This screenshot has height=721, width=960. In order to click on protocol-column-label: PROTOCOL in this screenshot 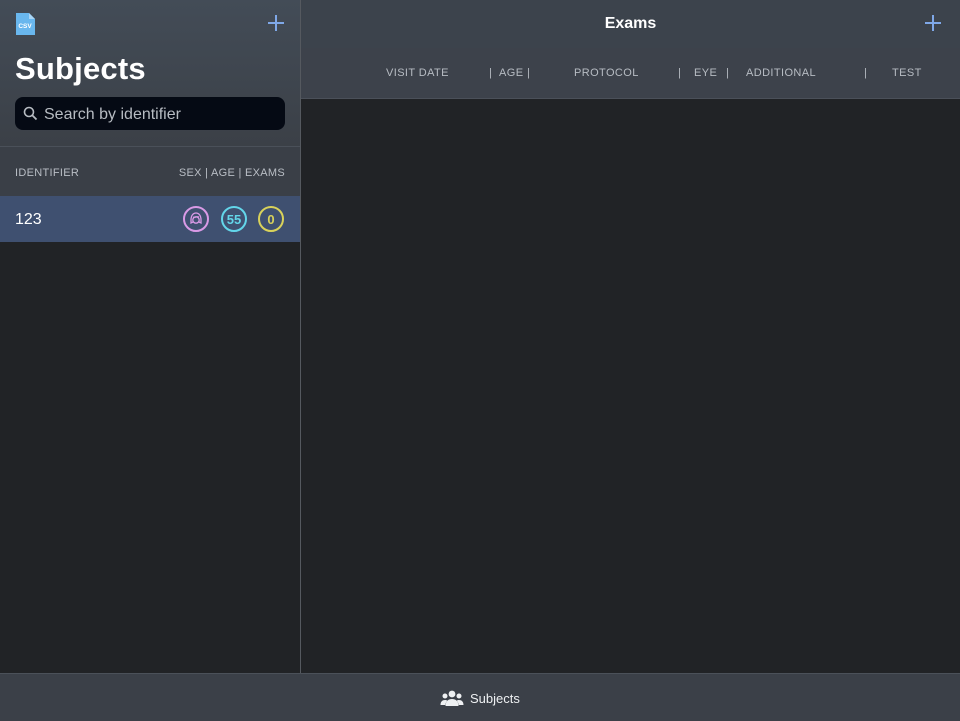, I will do `click(606, 73)`.